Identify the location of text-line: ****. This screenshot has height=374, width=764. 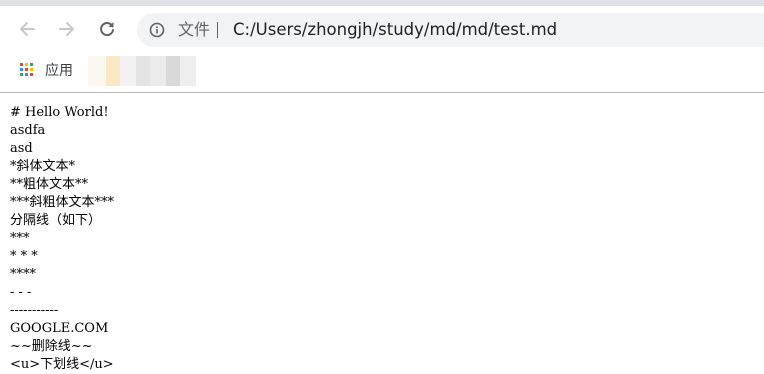
(23, 274).